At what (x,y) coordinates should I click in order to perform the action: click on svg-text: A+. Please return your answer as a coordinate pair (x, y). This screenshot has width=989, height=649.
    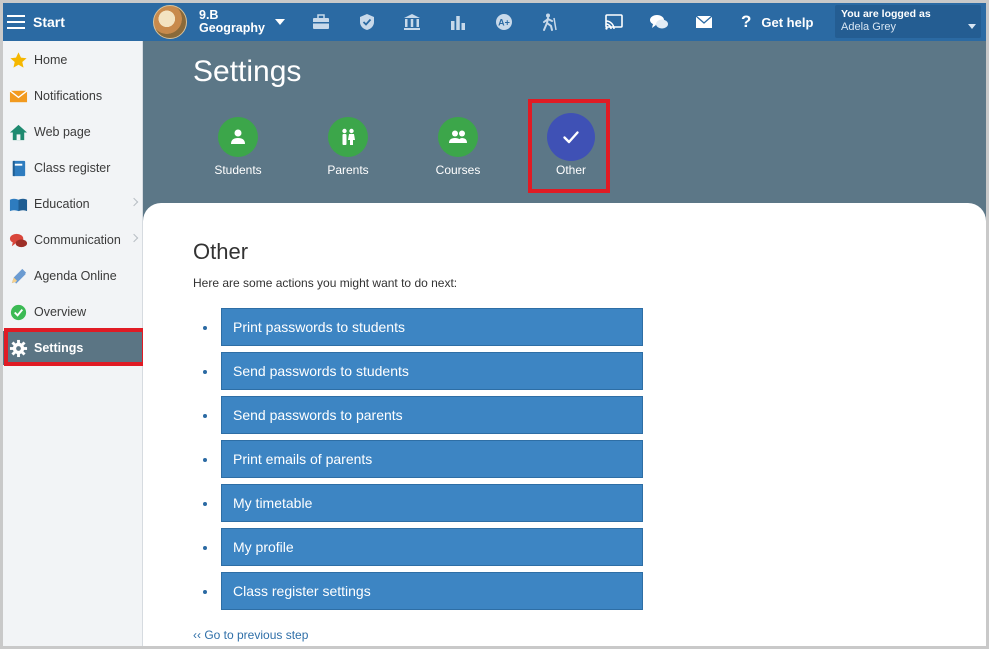
    Looking at the image, I should click on (504, 23).